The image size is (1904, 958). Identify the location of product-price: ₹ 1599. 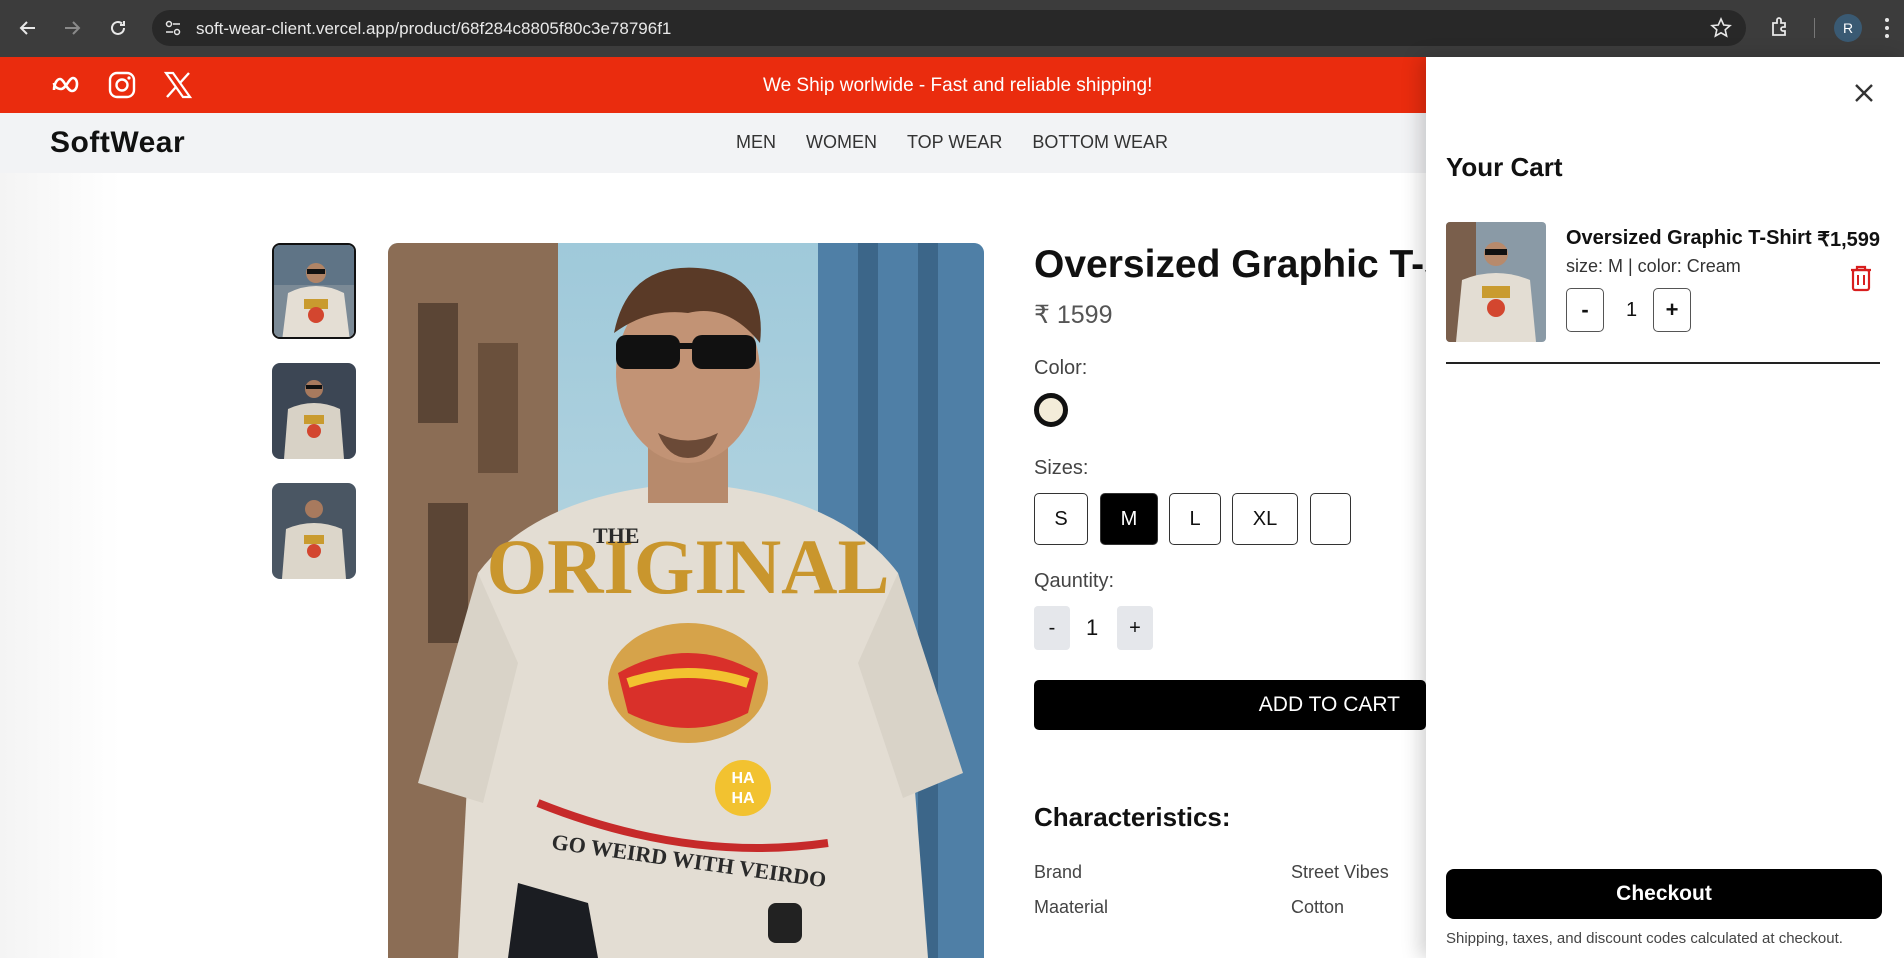
(1073, 315).